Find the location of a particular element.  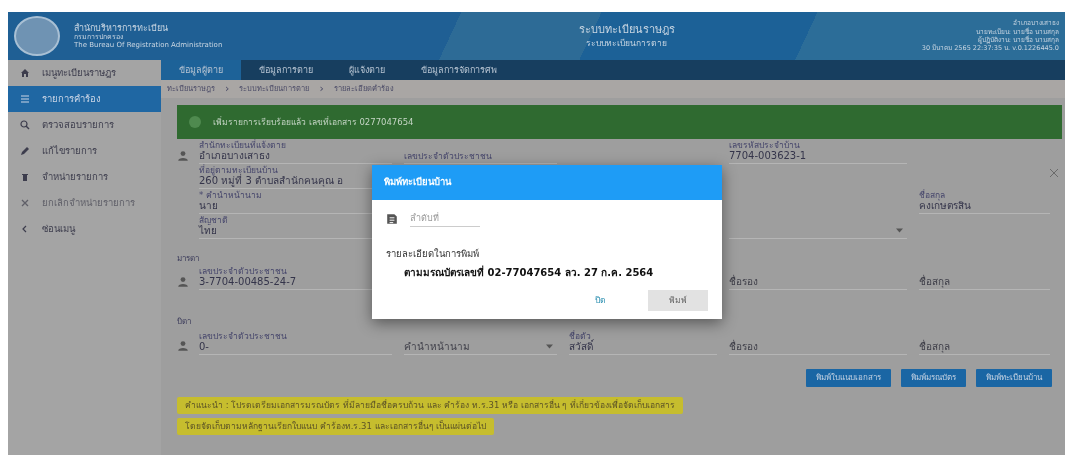

detail-text: ตามมรณบัตรเลขที่ 02-77047654 ลว. 27 ก.ค. 2564 is located at coordinates (529, 272).